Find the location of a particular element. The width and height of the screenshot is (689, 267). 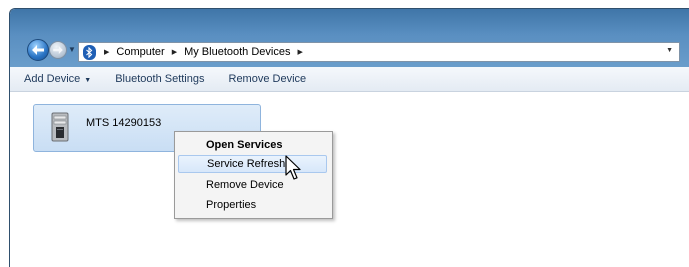

chevron-down-icon: ▼ is located at coordinates (88, 80).